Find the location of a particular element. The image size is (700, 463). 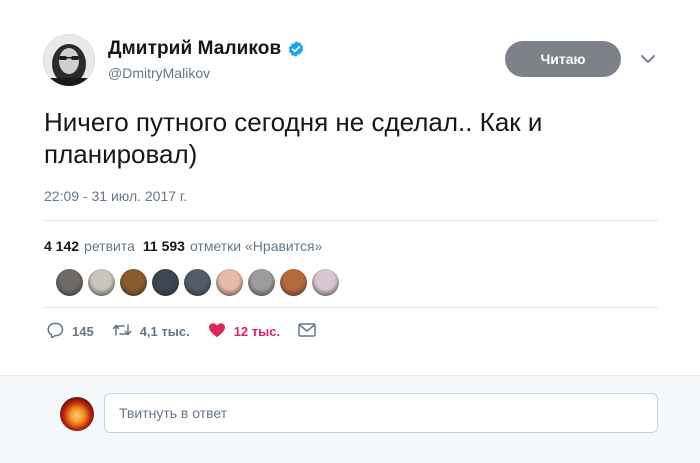

liker-avatars is located at coordinates (197, 282).